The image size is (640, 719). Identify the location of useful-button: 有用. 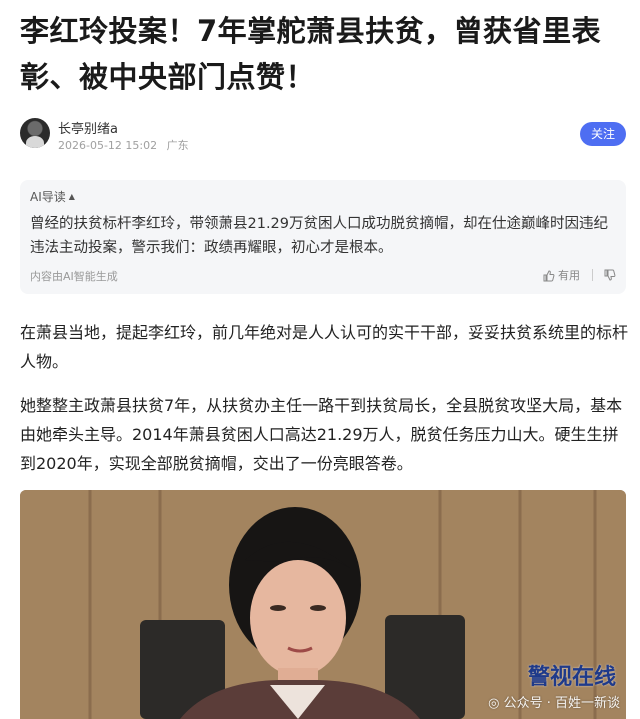
(561, 275).